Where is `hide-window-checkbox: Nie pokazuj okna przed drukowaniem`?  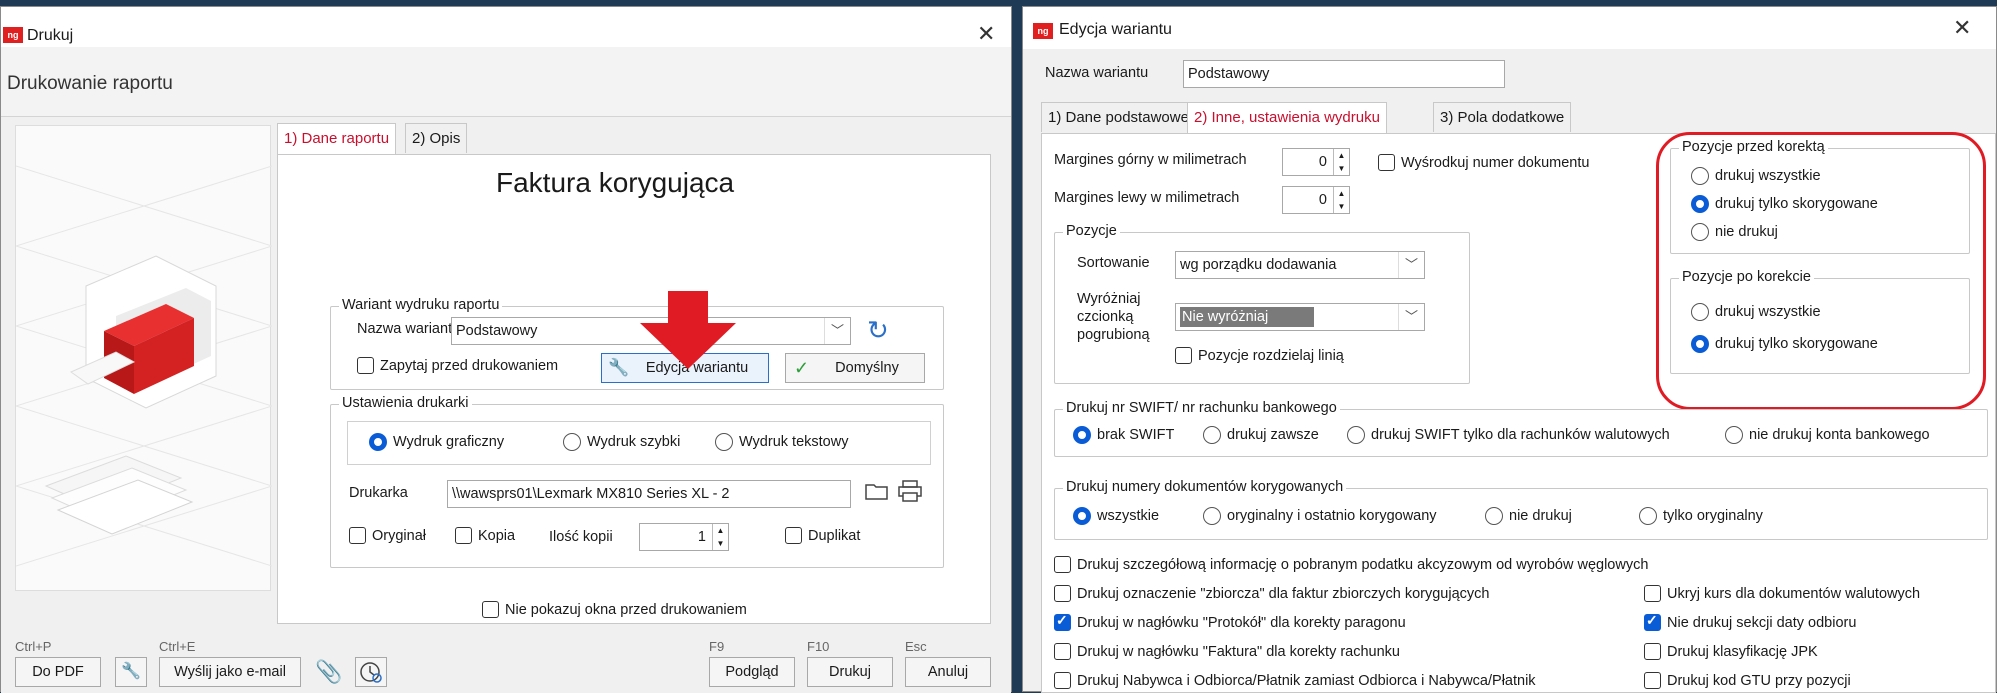 hide-window-checkbox: Nie pokazuj okna przed drukowaniem is located at coordinates (614, 609).